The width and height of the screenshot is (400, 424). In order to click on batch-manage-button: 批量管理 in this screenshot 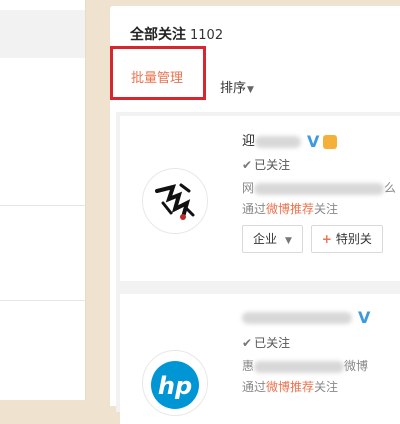, I will do `click(158, 73)`.